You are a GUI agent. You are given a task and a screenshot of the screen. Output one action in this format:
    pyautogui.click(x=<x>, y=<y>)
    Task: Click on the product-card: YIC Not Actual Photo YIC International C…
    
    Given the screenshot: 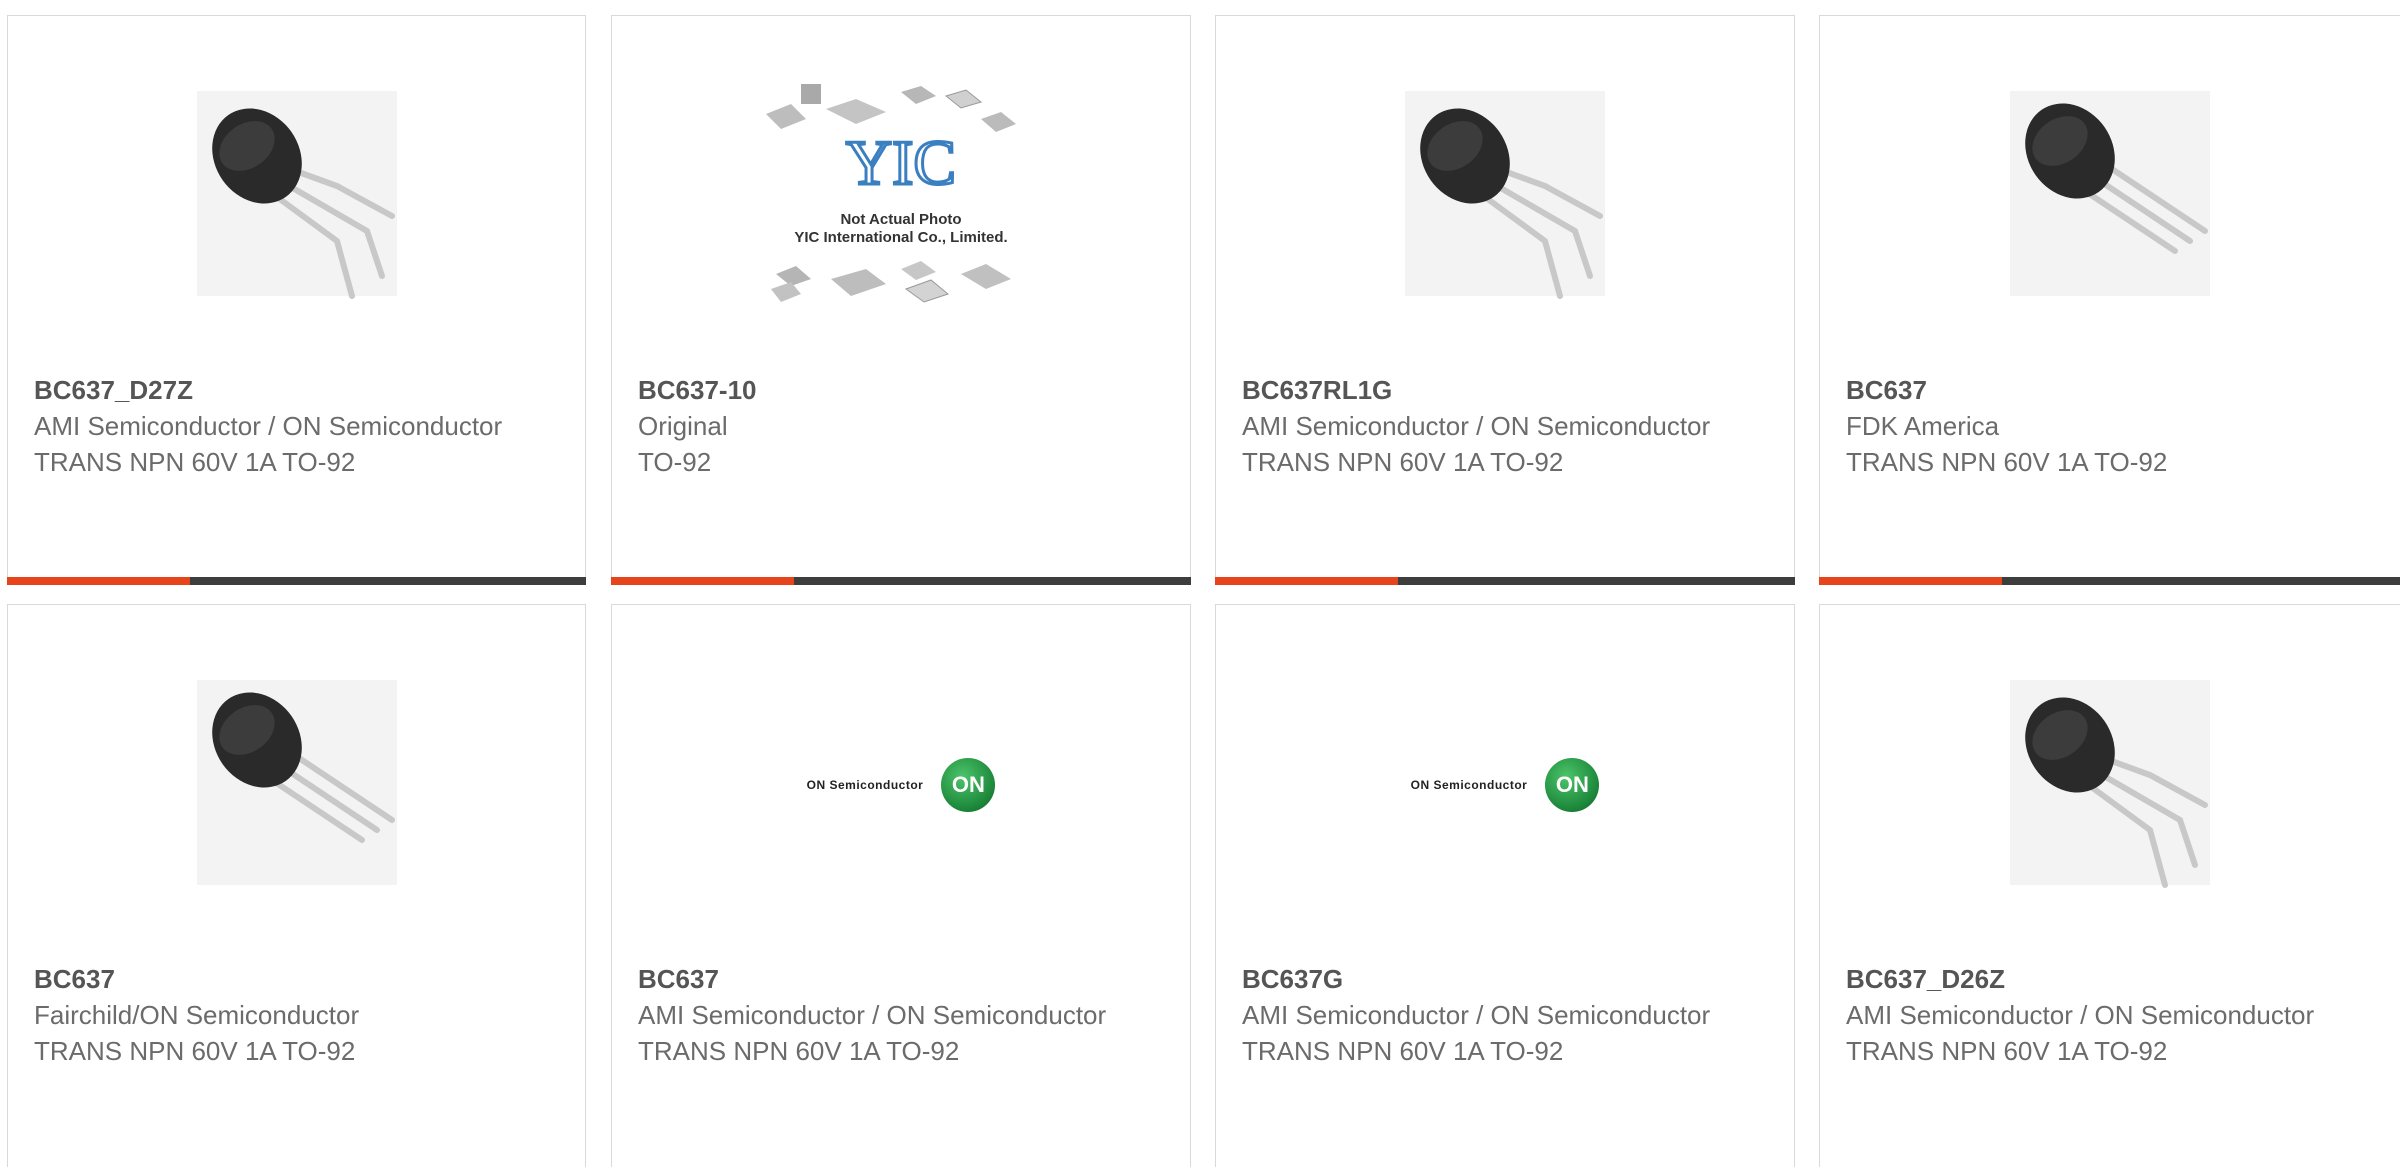 What is the action you would take?
    pyautogui.click(x=901, y=300)
    